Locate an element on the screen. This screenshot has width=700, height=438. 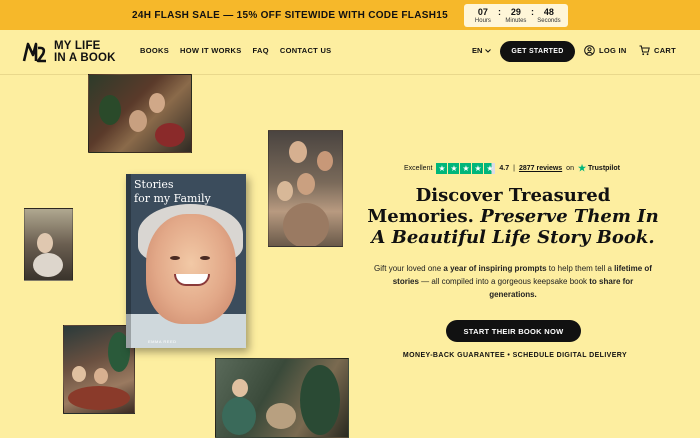
login-link: LOG IN is located at coordinates (605, 50).